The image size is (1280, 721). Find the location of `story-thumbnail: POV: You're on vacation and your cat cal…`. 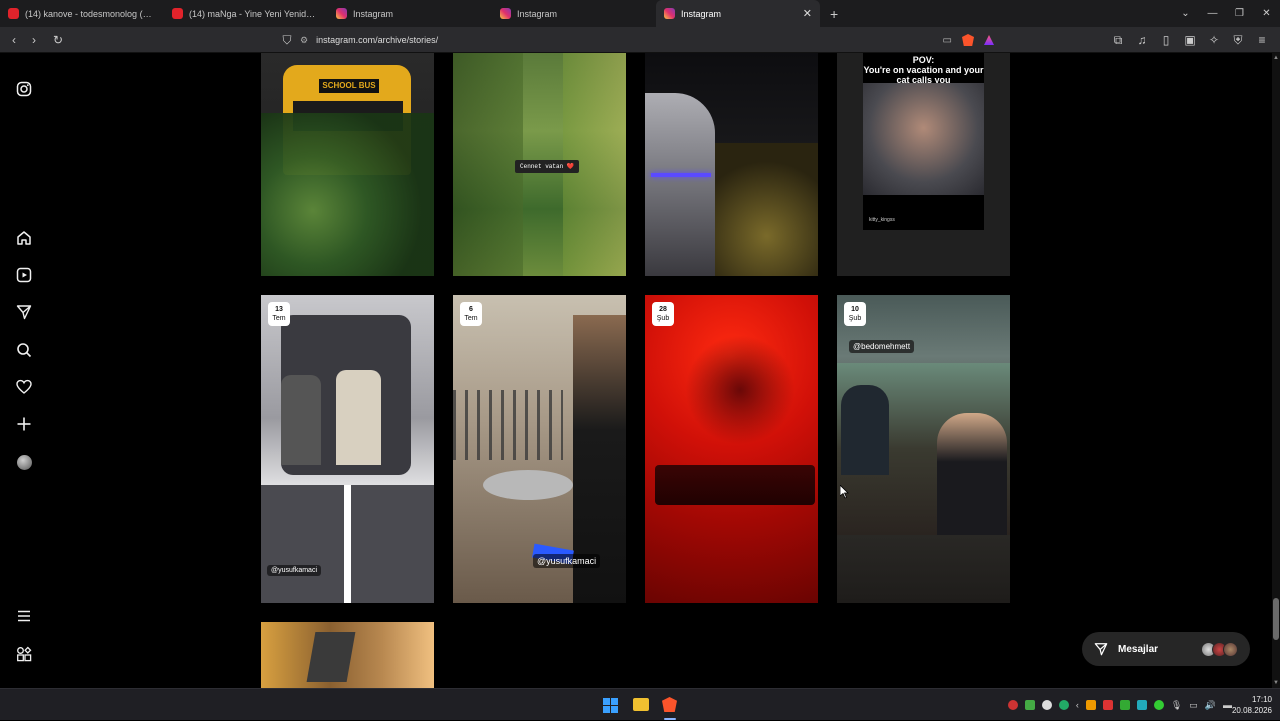

story-thumbnail: POV: You're on vacation and your cat cal… is located at coordinates (923, 164).